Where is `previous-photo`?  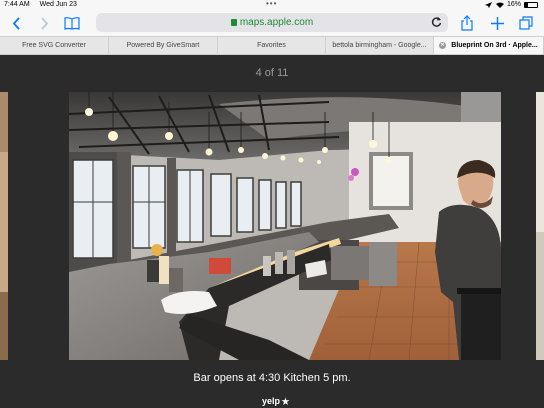 previous-photo is located at coordinates (4, 226).